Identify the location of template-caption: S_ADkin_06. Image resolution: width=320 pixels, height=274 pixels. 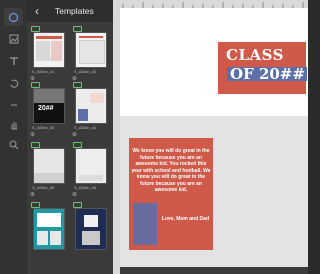
(85, 187).